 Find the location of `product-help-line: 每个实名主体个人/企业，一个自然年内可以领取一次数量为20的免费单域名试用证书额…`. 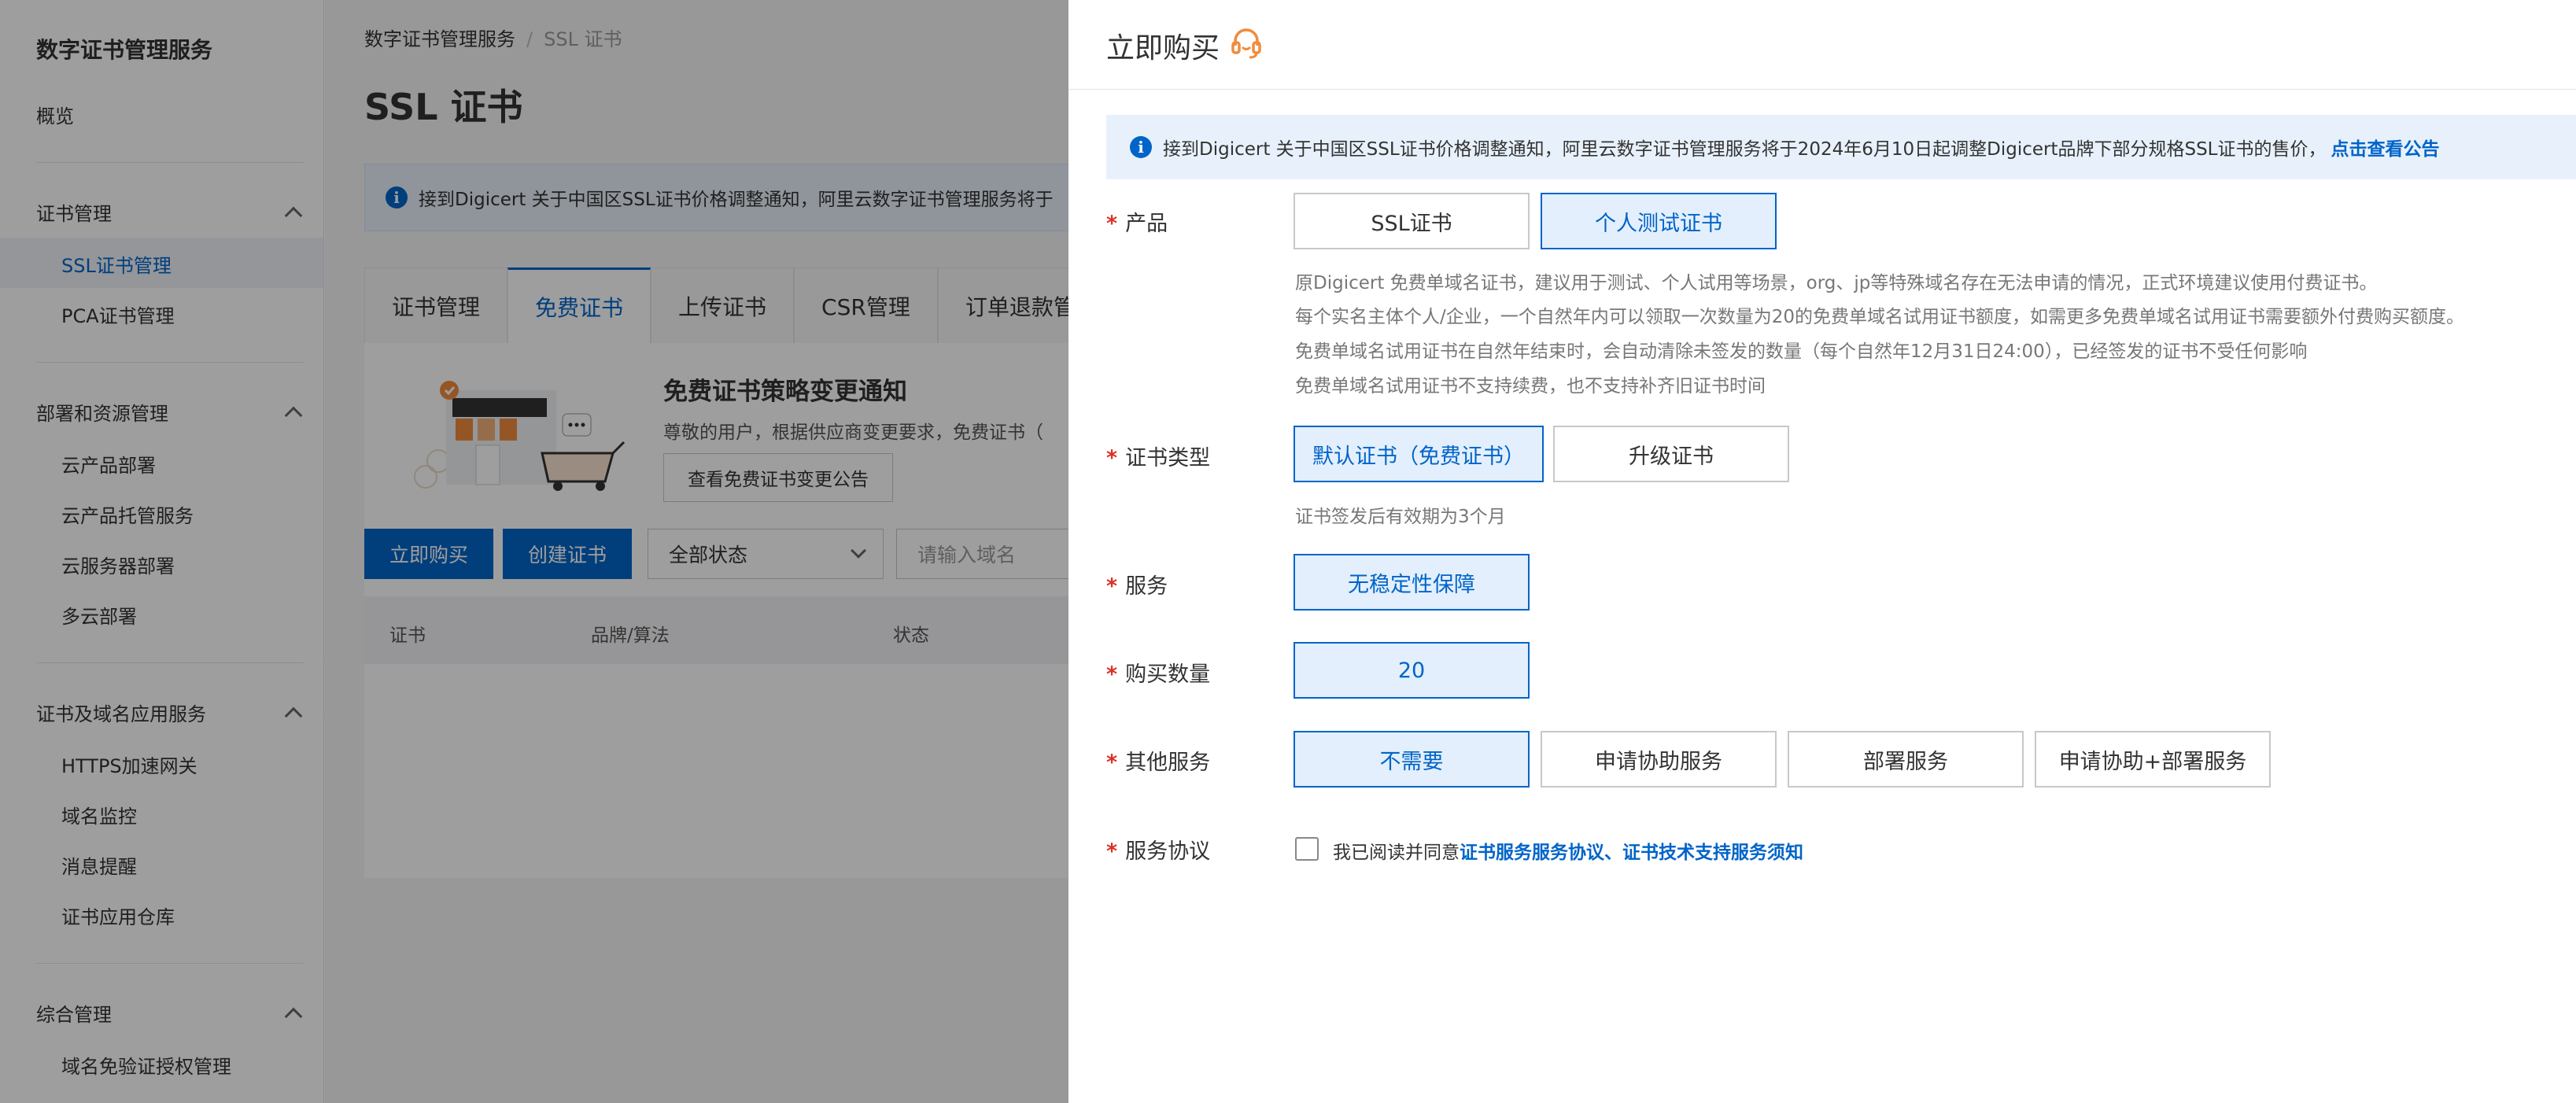

product-help-line: 每个实名主体个人/企业，一个自然年内可以领取一次数量为20的免费单域名试用证书额… is located at coordinates (1880, 317).